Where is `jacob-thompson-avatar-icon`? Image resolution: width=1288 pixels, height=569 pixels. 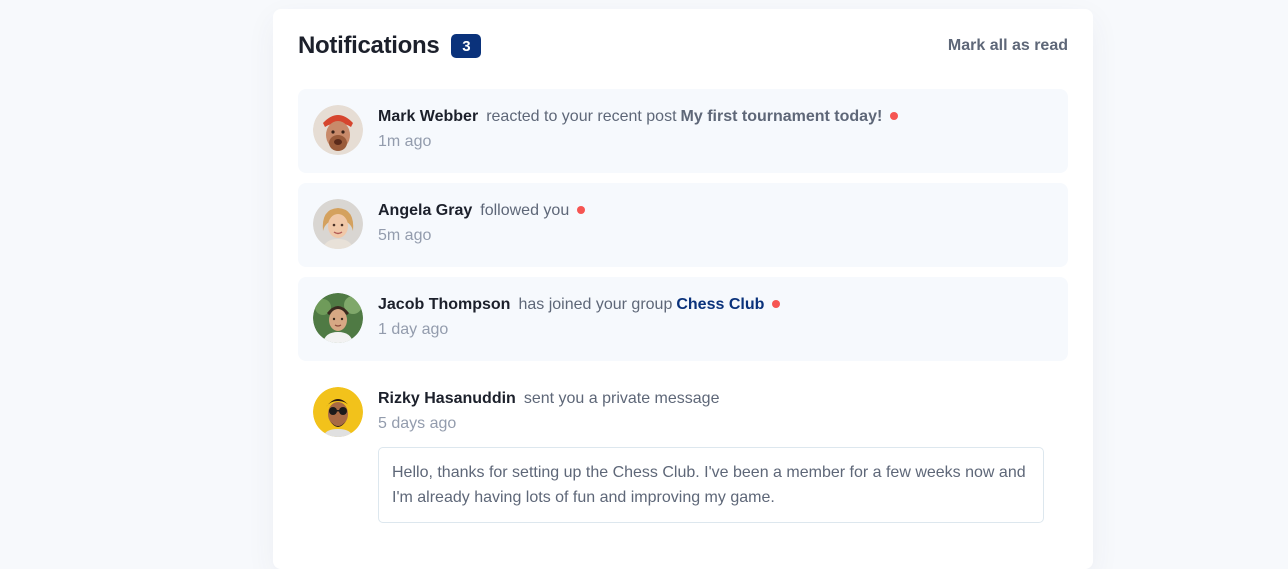 jacob-thompson-avatar-icon is located at coordinates (338, 318).